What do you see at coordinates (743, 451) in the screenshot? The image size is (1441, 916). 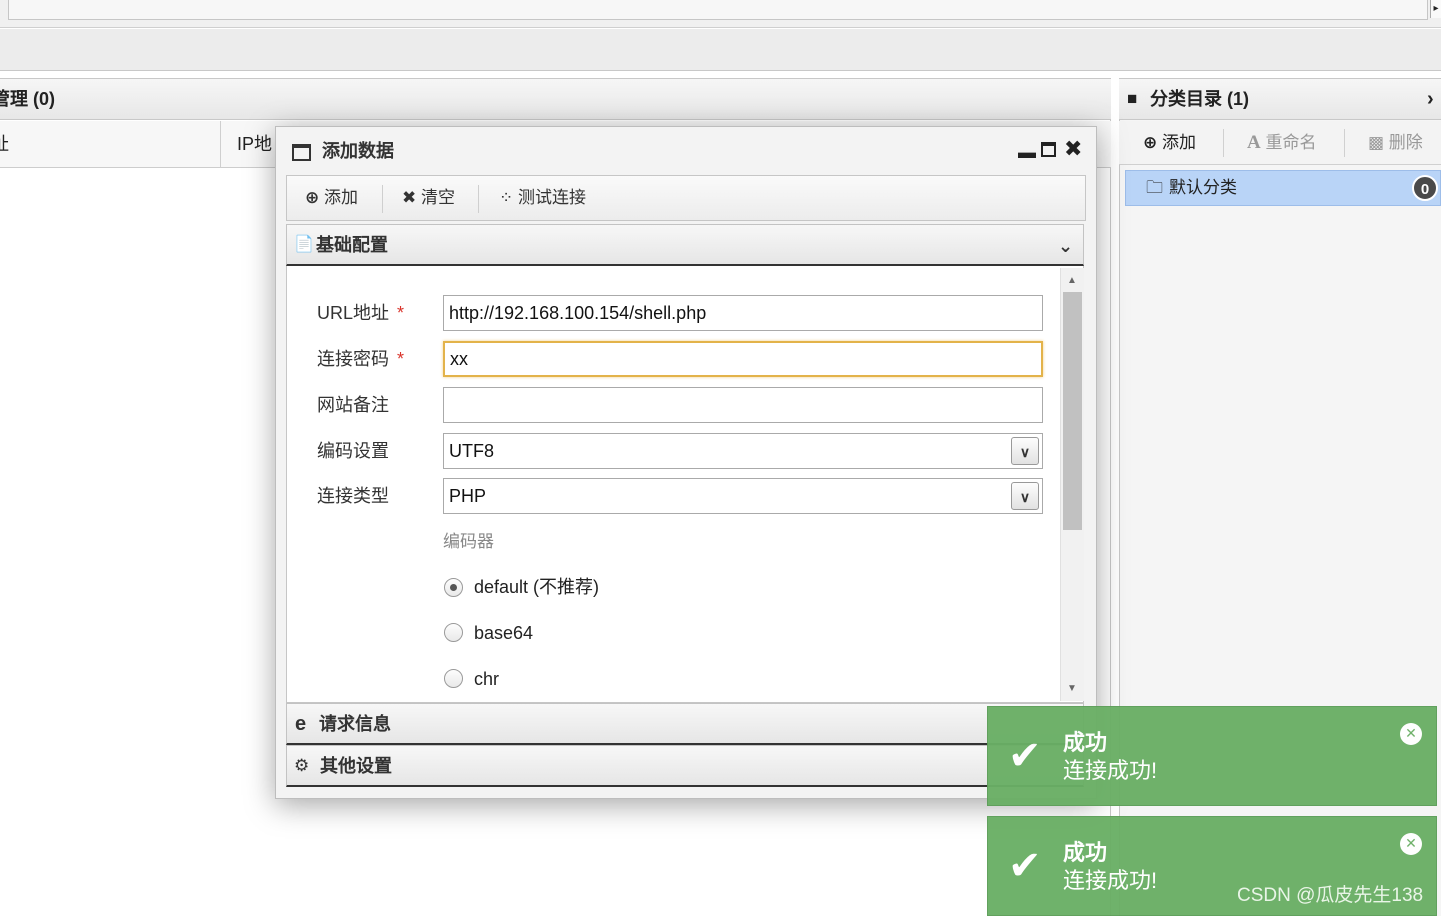 I see `encoding-select: UTF8 ∨` at bounding box center [743, 451].